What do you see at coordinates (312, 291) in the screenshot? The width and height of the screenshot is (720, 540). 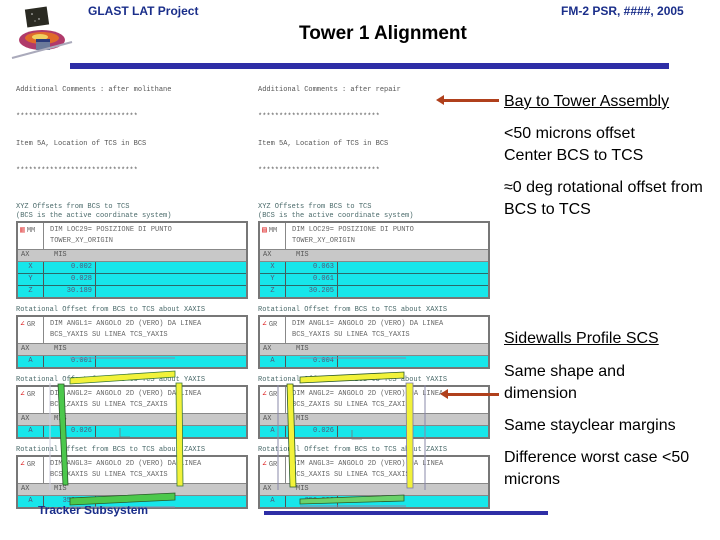 I see `value-cell: 30.205` at bounding box center [312, 291].